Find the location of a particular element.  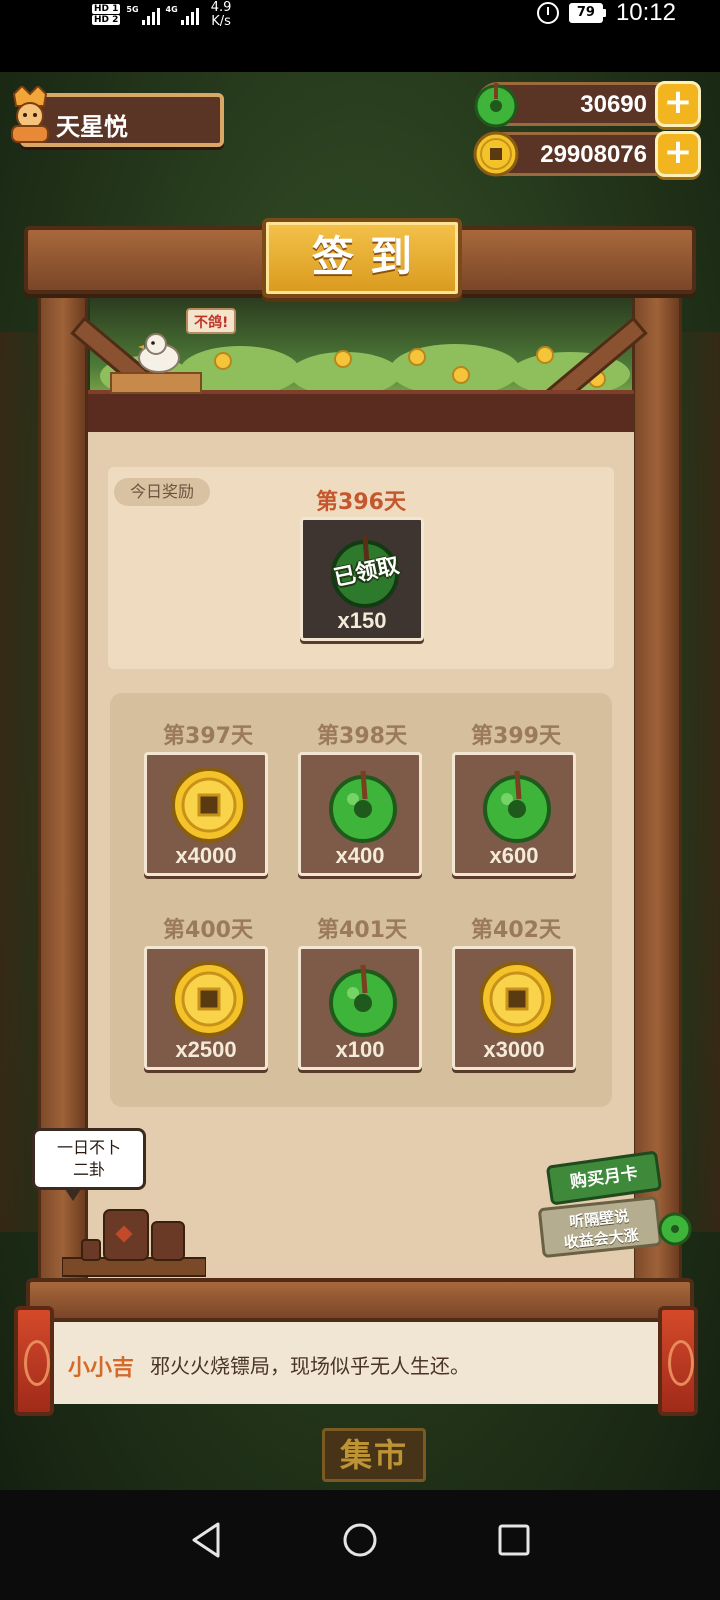

day-label: 第402天 is located at coordinates (516, 930).